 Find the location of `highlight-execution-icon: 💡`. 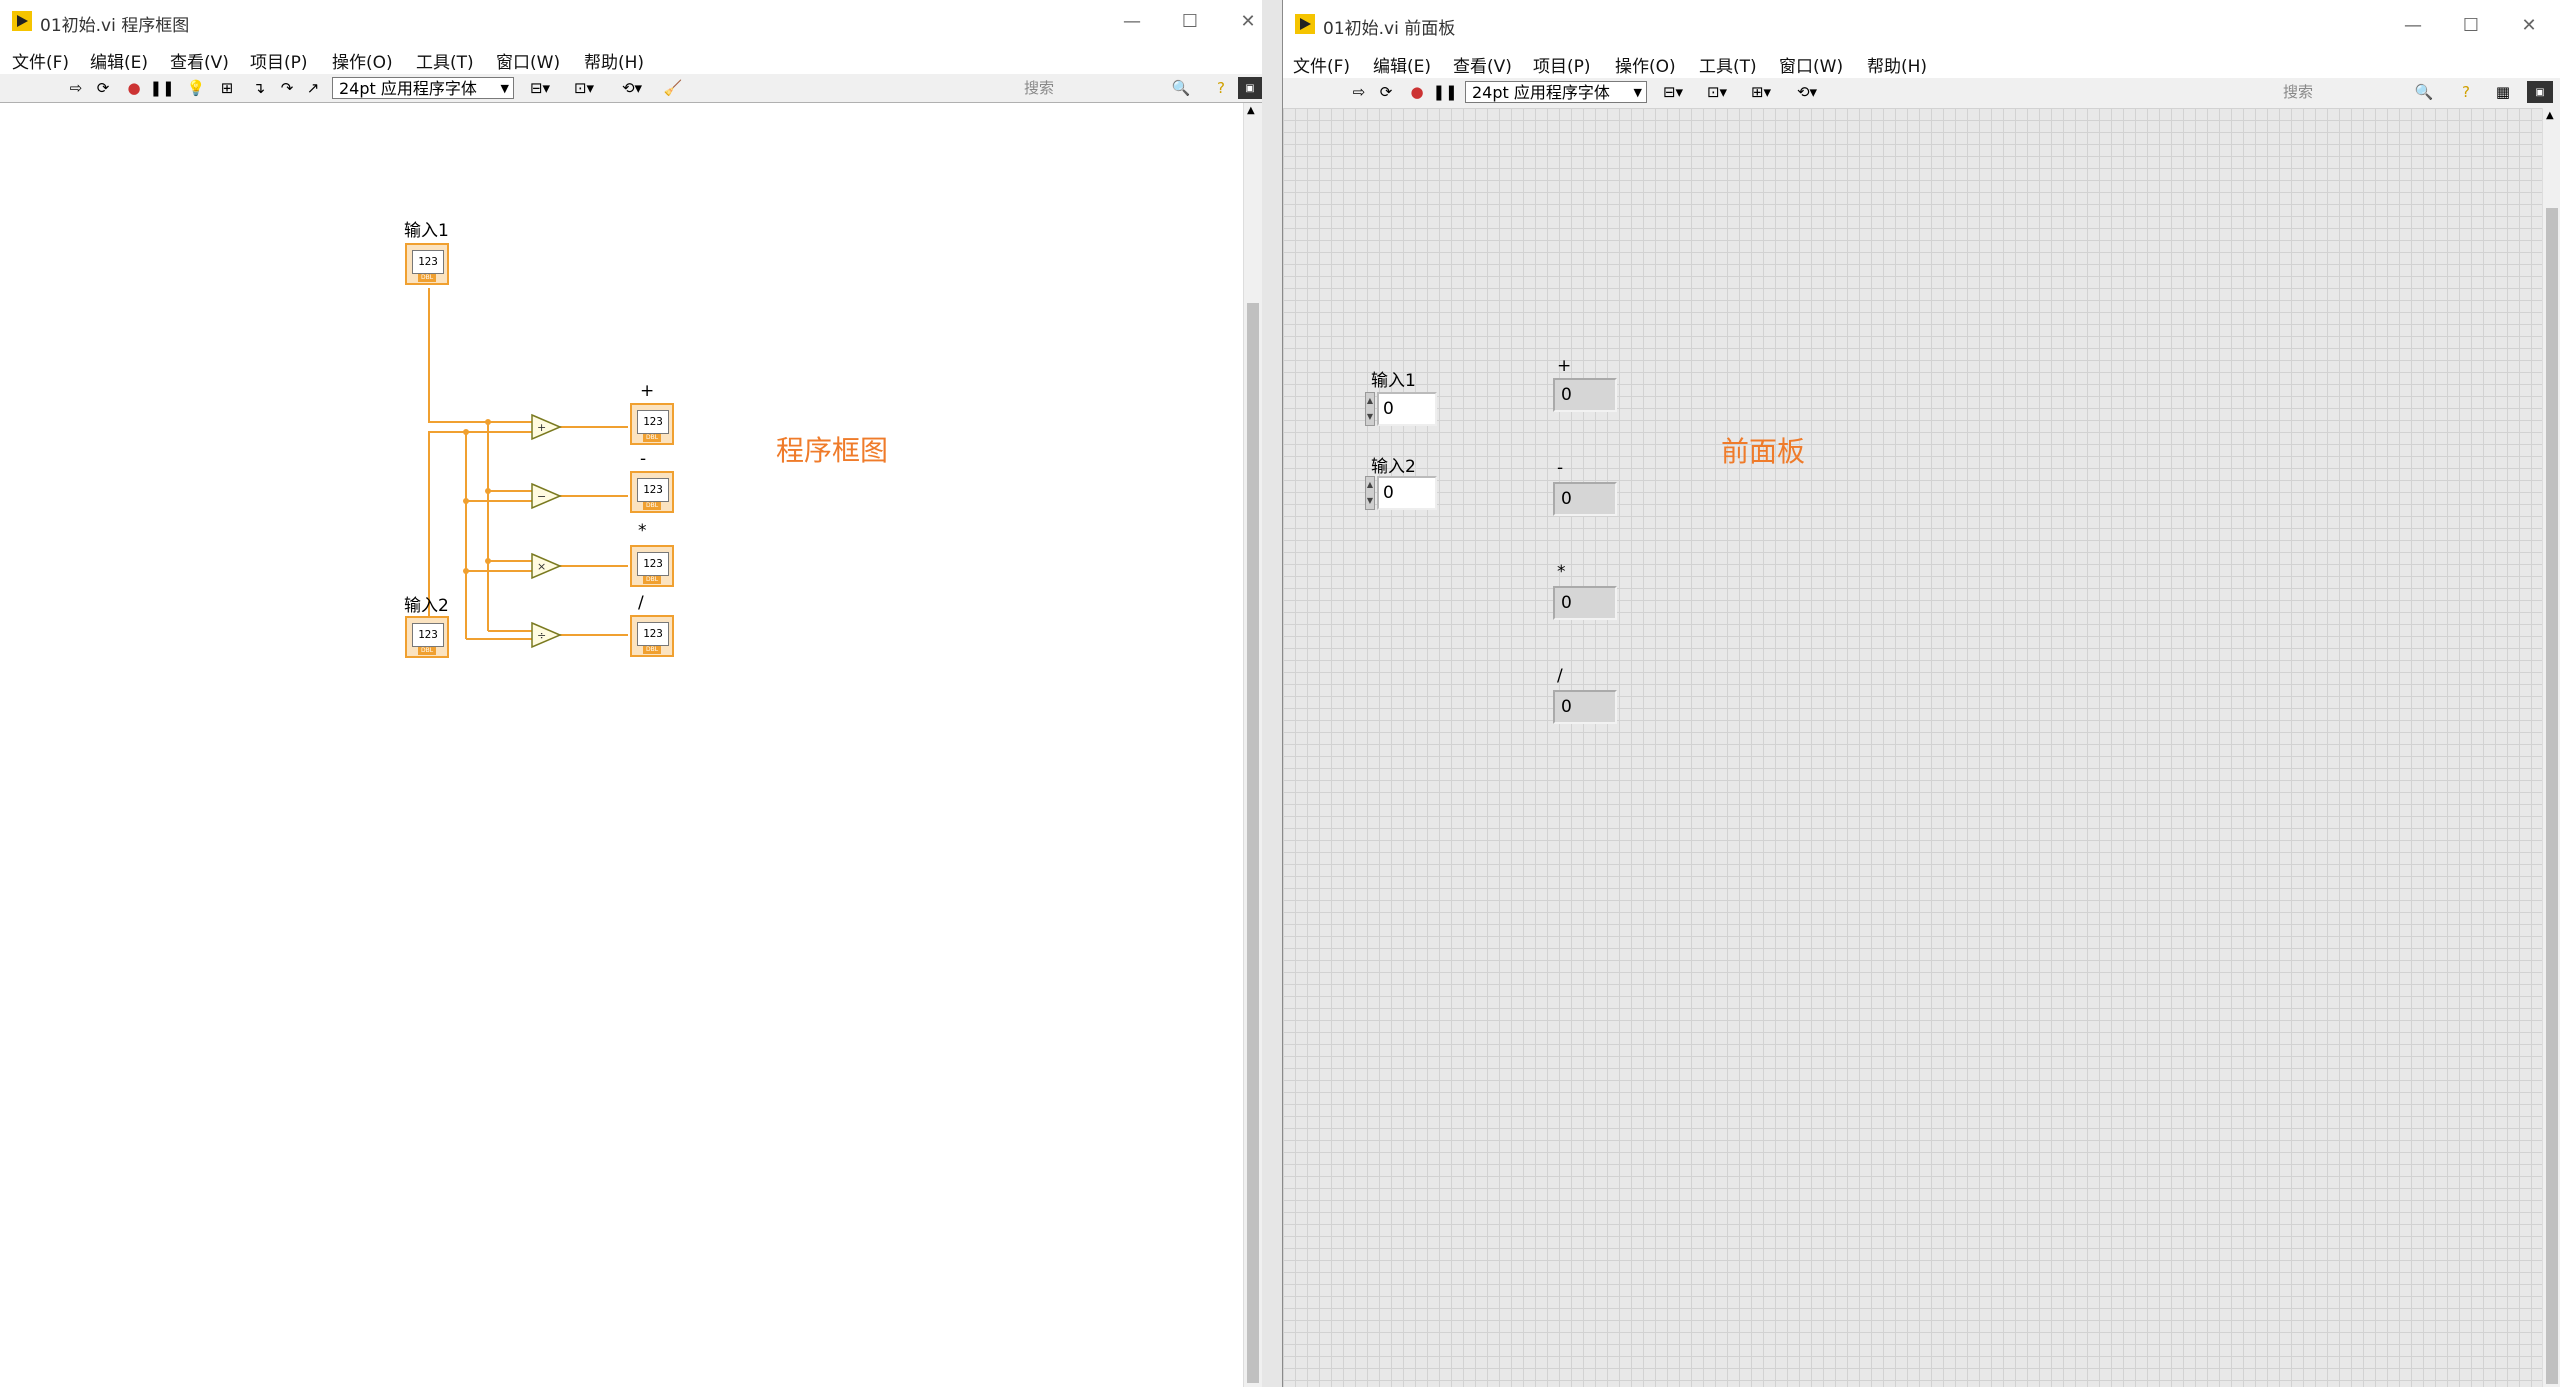

highlight-execution-icon: 💡 is located at coordinates (196, 88).